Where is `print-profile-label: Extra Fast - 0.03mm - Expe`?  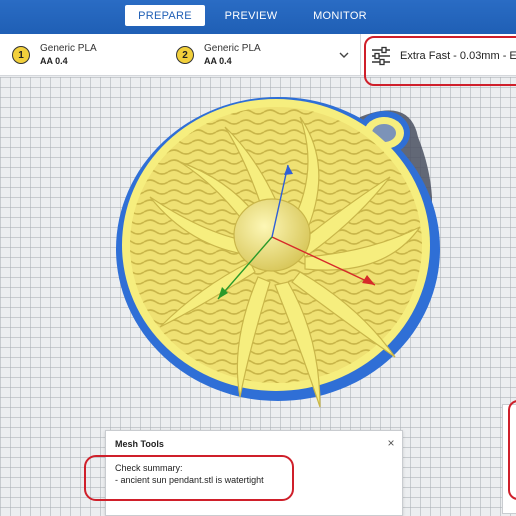 print-profile-label: Extra Fast - 0.03mm - Expe is located at coordinates (458, 56).